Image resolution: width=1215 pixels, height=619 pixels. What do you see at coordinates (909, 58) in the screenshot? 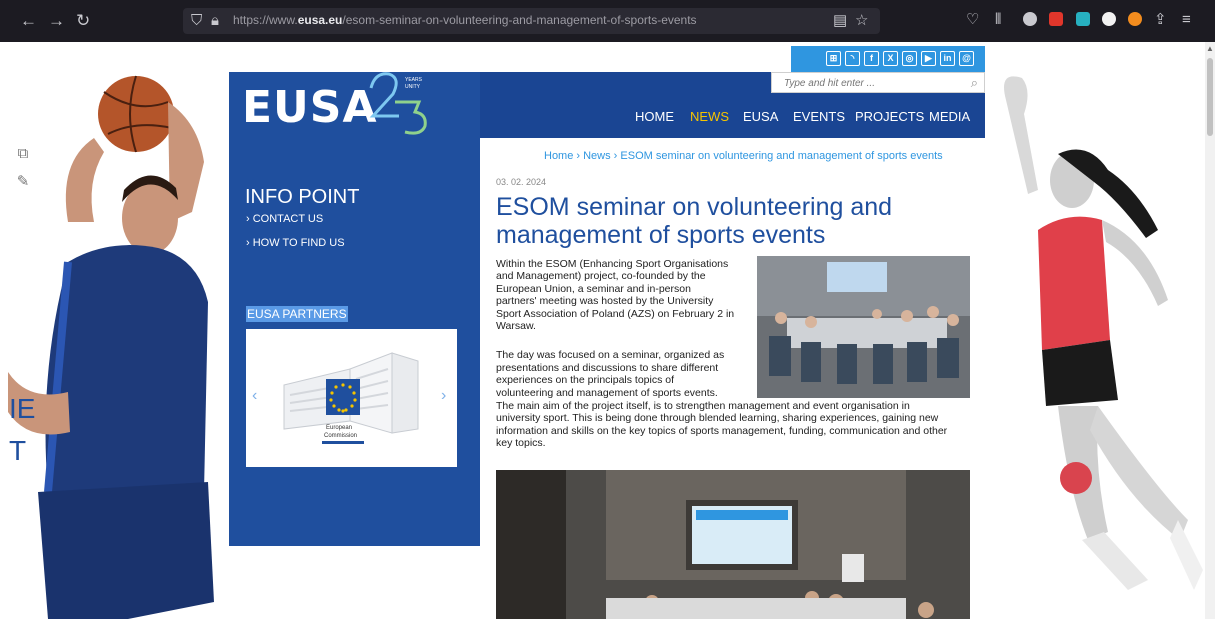
I see `instagram-icon: ◎` at bounding box center [909, 58].